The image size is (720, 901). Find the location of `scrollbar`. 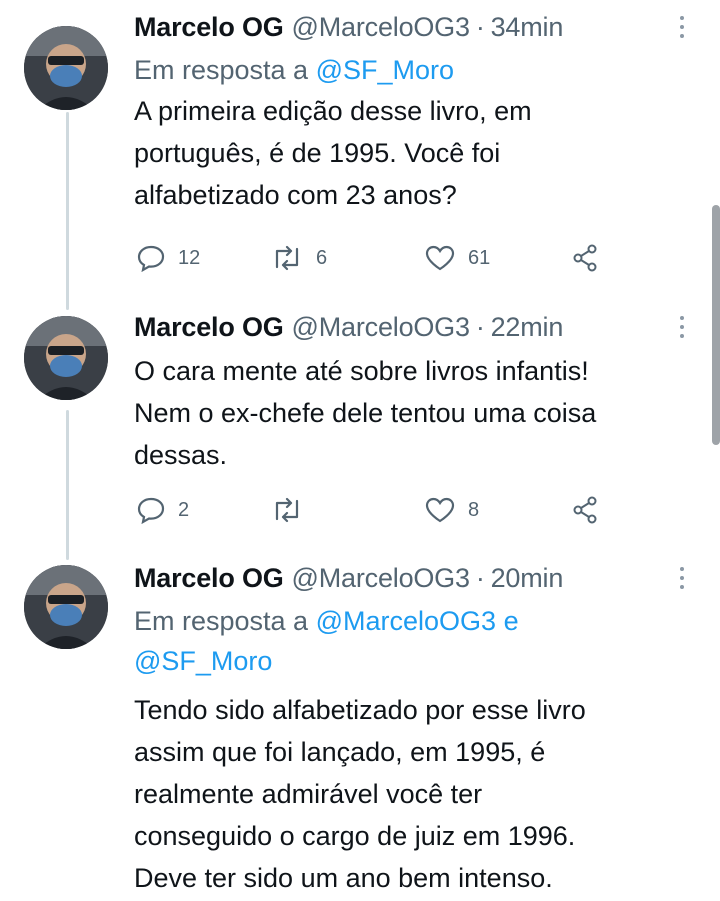

scrollbar is located at coordinates (716, 325).